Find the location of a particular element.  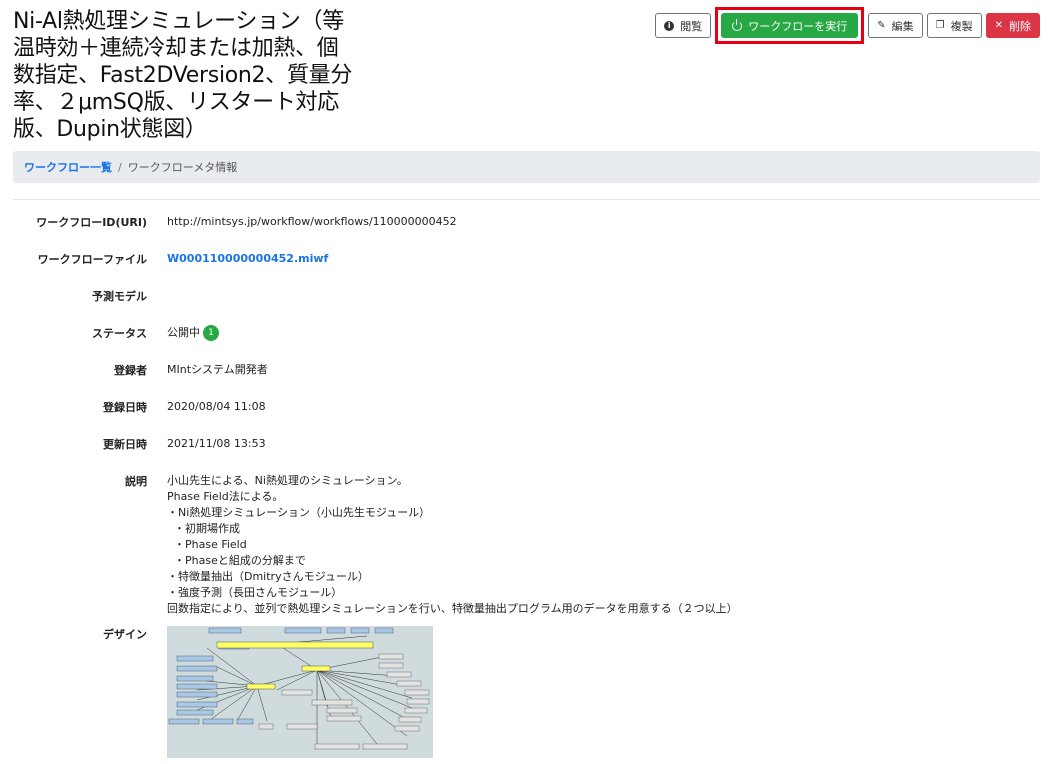

info-icon: i is located at coordinates (669, 25).